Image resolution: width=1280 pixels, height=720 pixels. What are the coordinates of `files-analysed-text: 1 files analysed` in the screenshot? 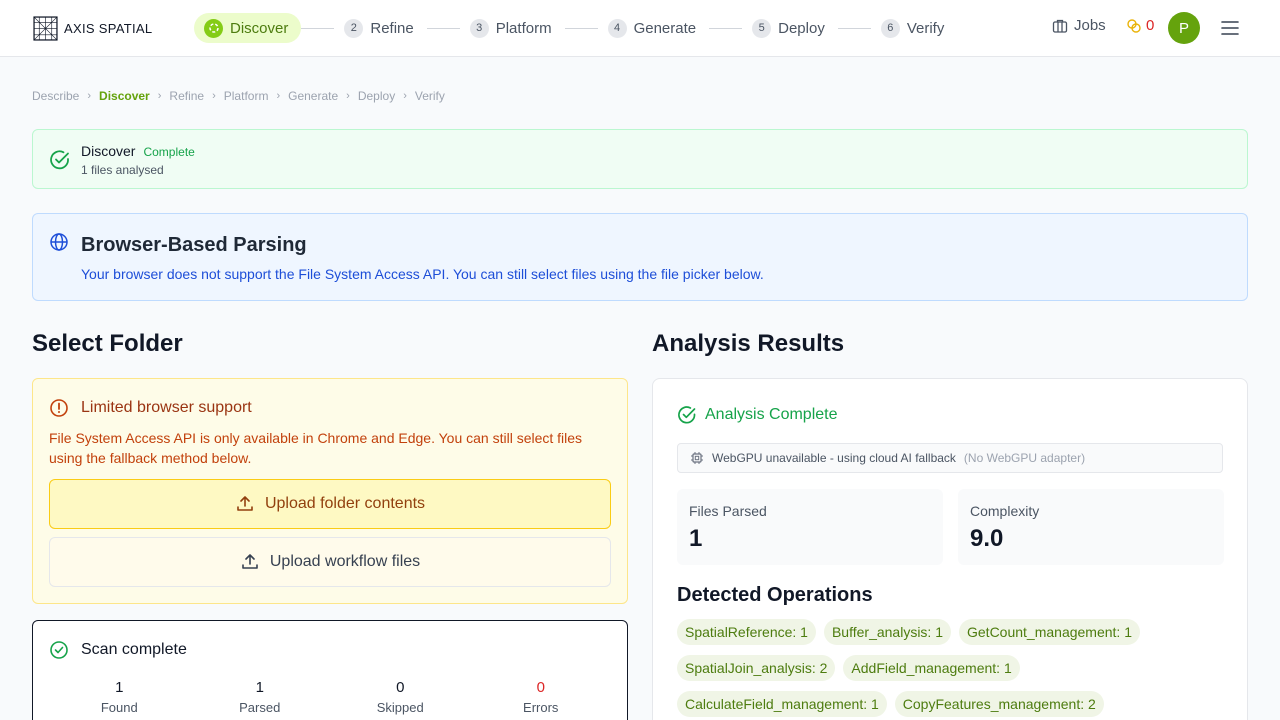 It's located at (122, 170).